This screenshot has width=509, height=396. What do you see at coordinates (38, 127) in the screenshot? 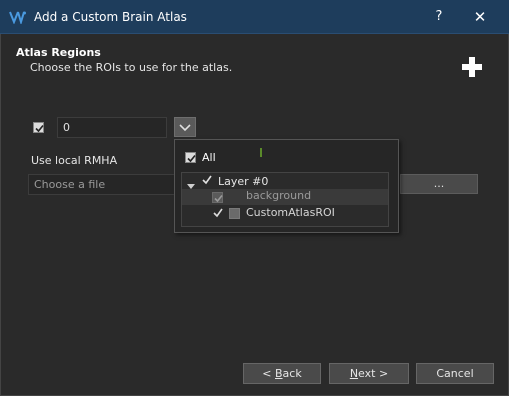
I see `roi-checkbox` at bounding box center [38, 127].